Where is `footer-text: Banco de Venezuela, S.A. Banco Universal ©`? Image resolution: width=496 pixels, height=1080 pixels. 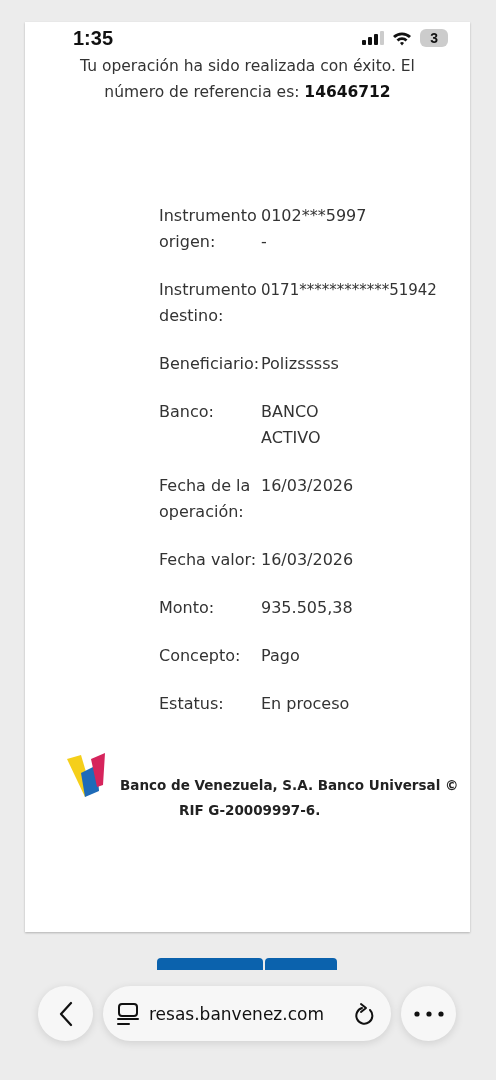
footer-text: Banco de Venezuela, S.A. Banco Universal © is located at coordinates (289, 785).